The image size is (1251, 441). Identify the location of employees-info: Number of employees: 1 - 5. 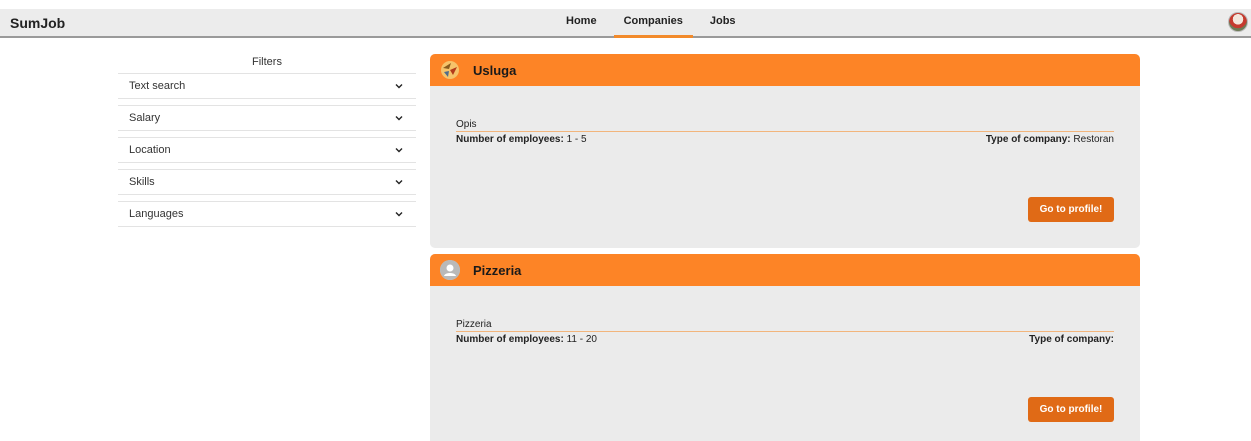
(521, 139).